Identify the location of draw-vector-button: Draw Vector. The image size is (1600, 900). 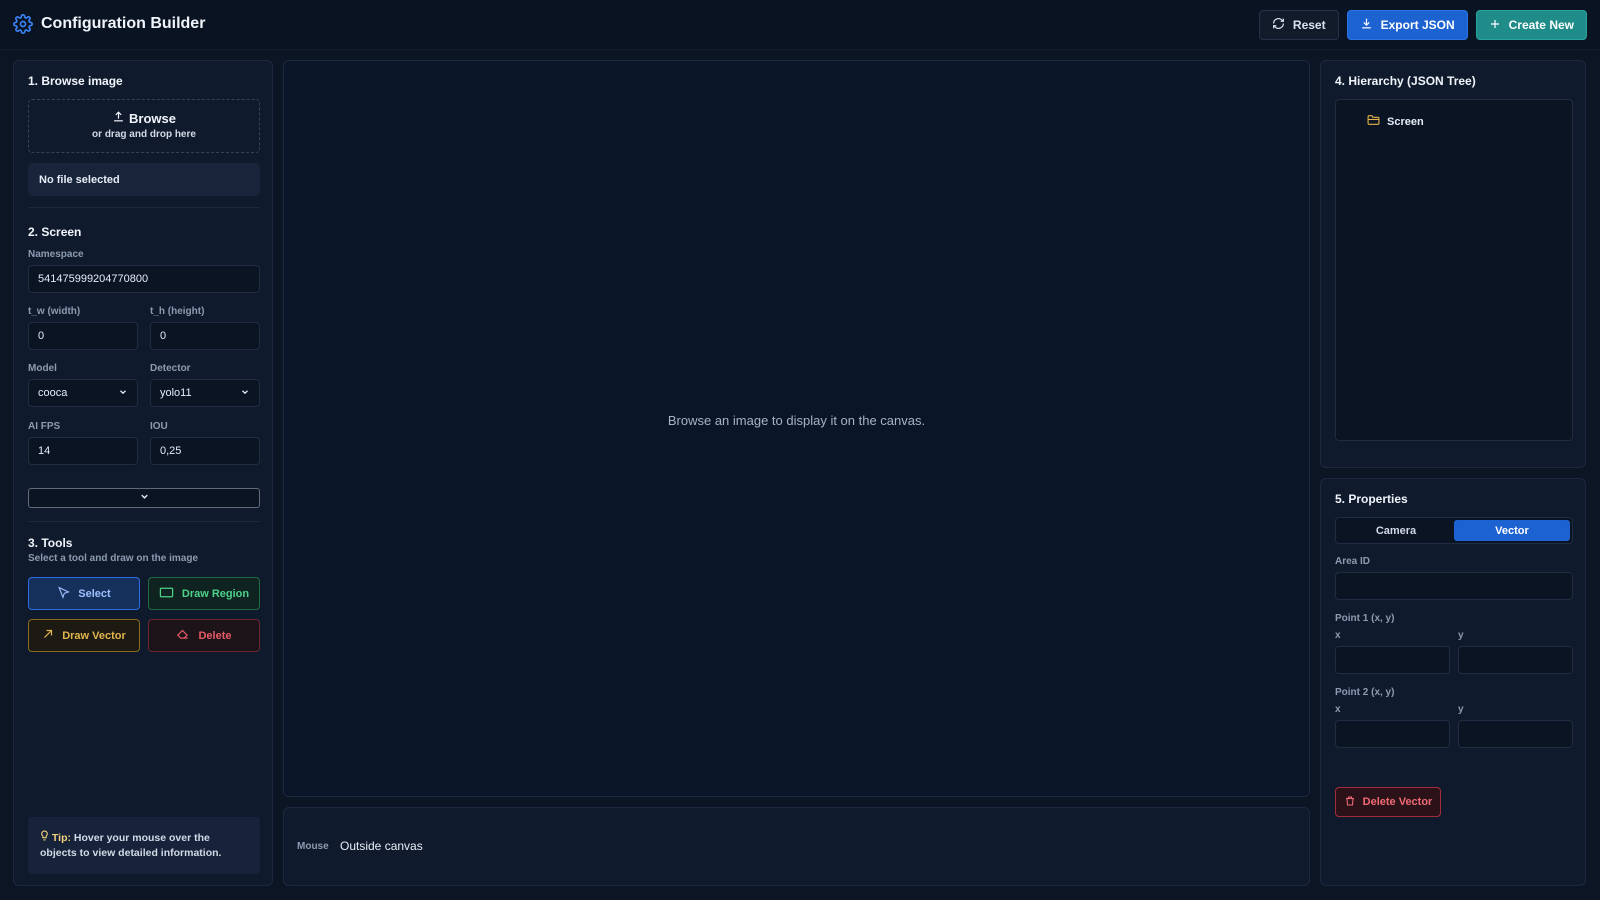
(84, 635).